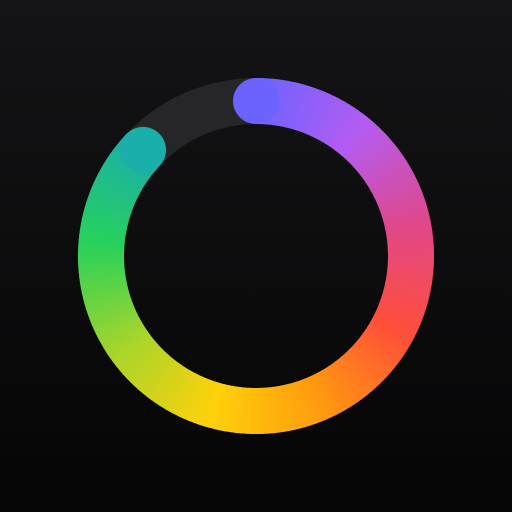 The image size is (512, 512). I want to click on ring-start-cap, so click(256, 101).